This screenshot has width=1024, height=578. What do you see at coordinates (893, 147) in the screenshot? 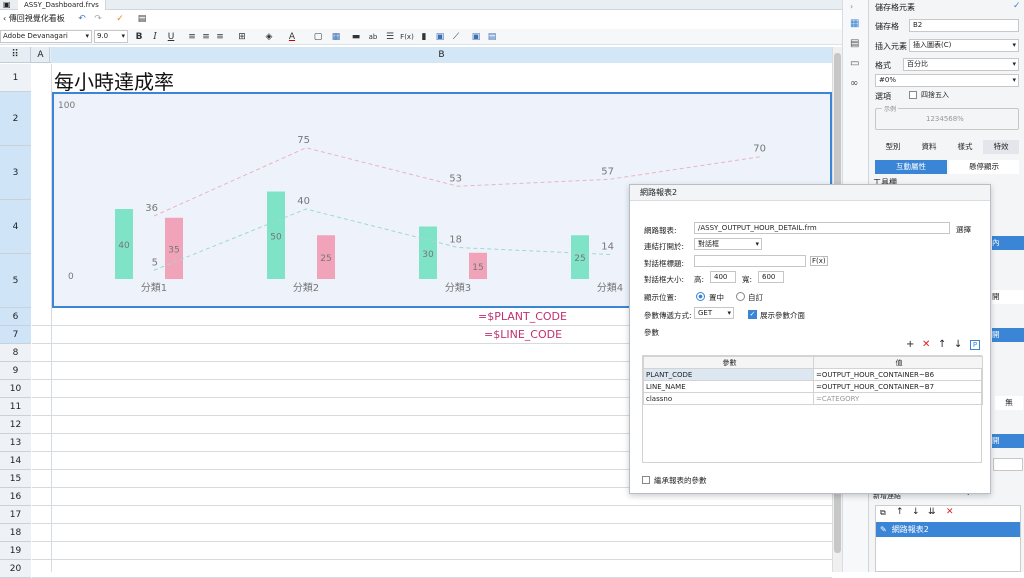
I see `tab-0: 型別` at bounding box center [893, 147].